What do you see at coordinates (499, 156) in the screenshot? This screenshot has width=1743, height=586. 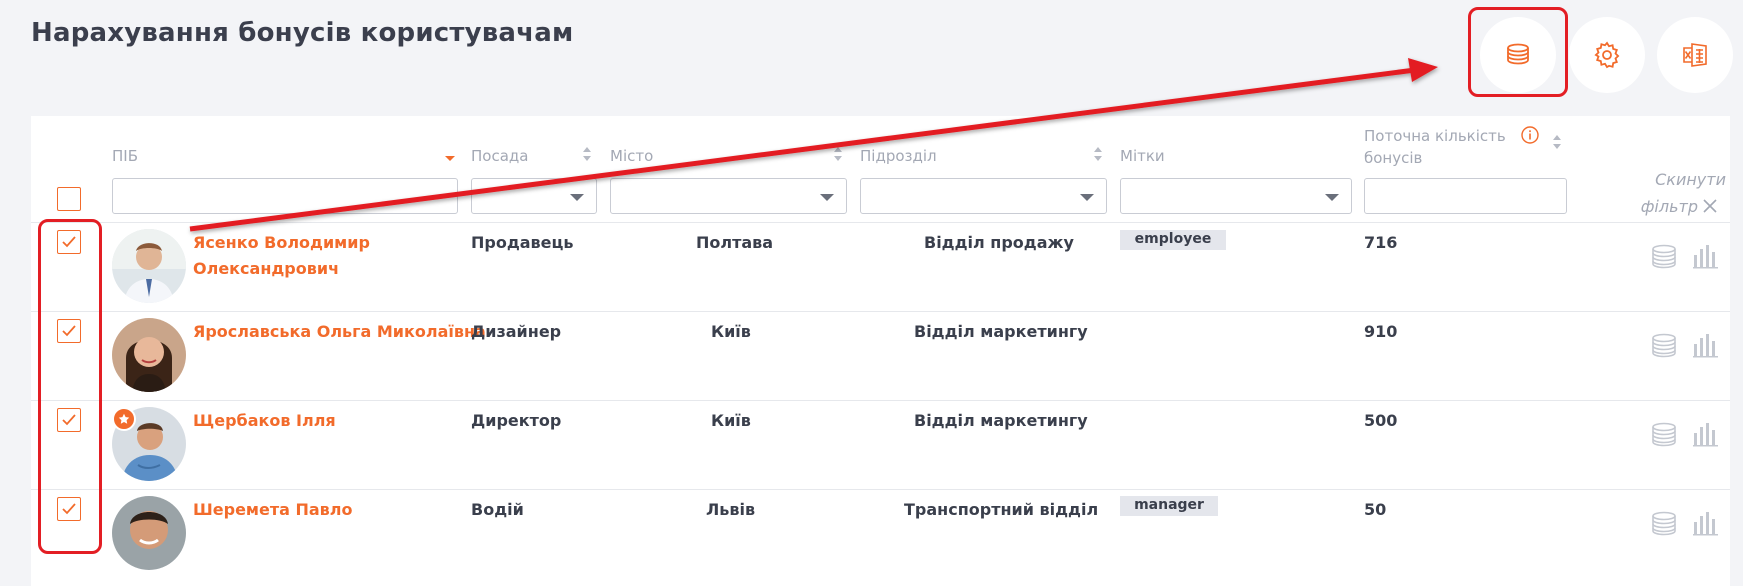 I see `column-header-position: Посада` at bounding box center [499, 156].